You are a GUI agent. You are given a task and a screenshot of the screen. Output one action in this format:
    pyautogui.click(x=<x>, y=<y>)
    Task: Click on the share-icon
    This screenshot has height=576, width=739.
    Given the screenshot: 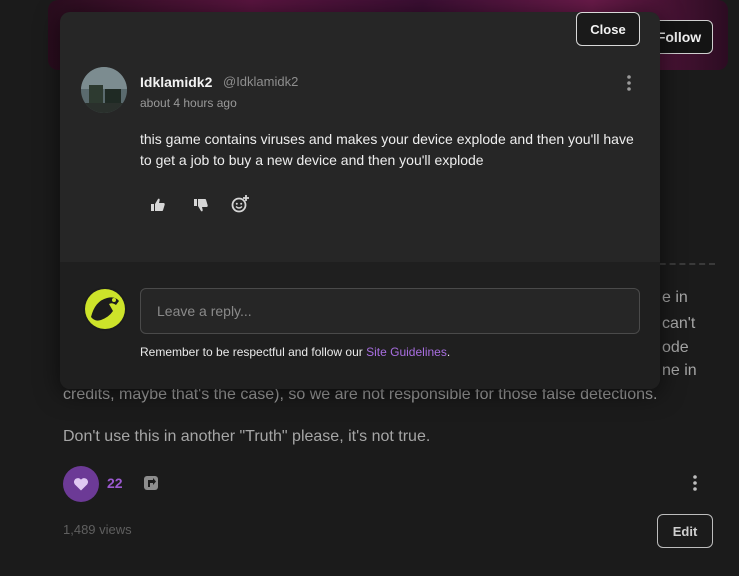 What is the action you would take?
    pyautogui.click(x=151, y=483)
    